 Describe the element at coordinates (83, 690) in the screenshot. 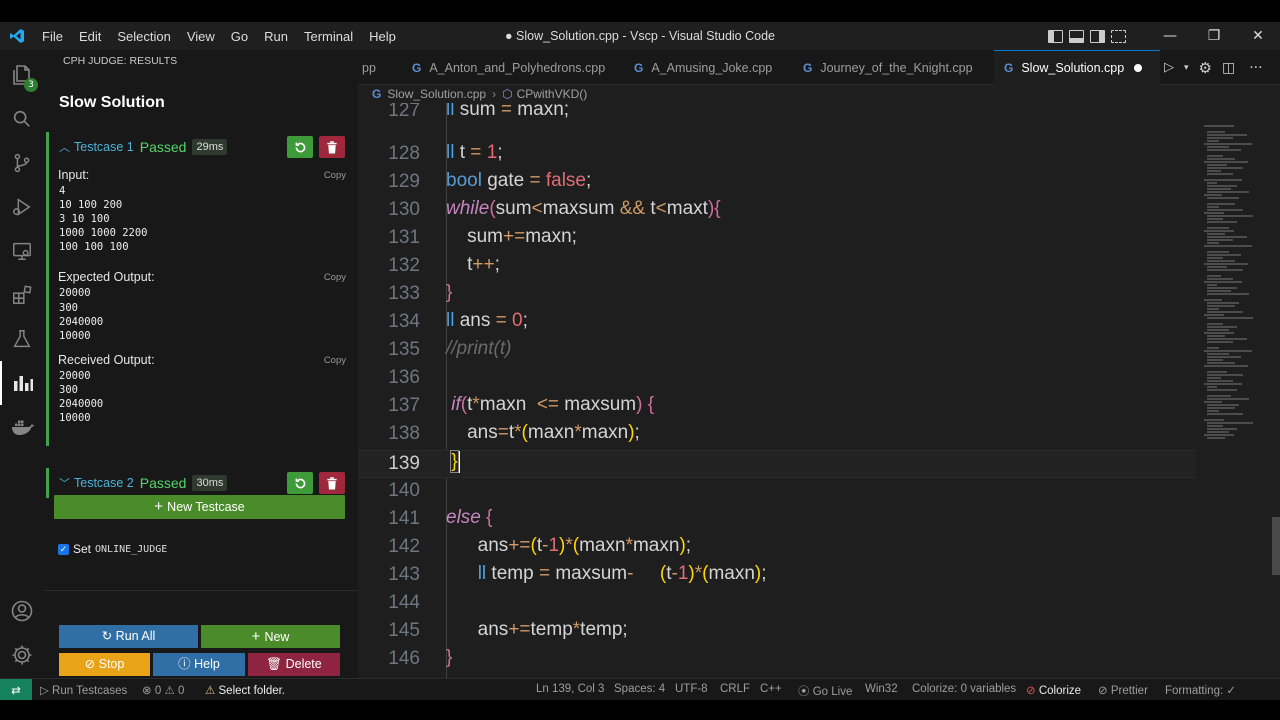

I see `run-testcases-item: ▷ Run Testcases` at that location.